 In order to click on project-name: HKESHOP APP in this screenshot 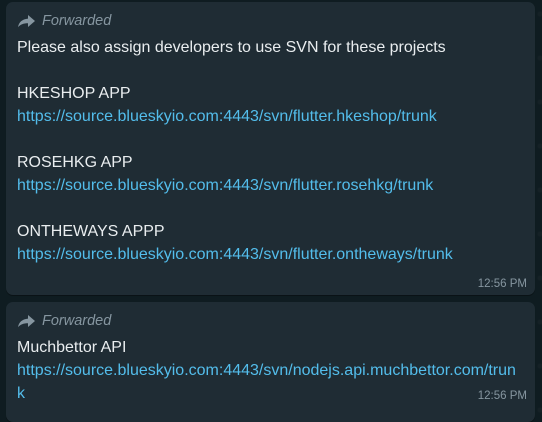, I will do `click(74, 93)`.